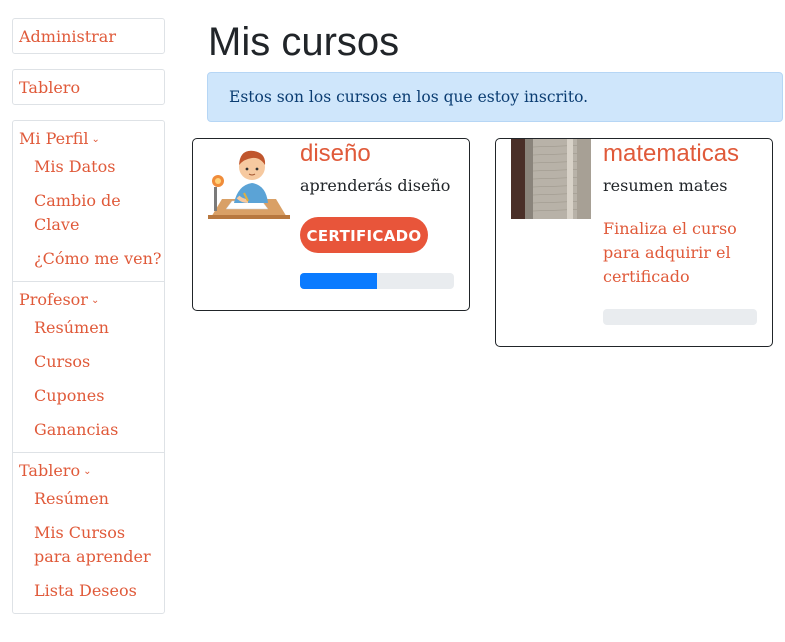 This screenshot has height=642, width=785. I want to click on sidebar-item-administrar: Administrar, so click(88, 37).